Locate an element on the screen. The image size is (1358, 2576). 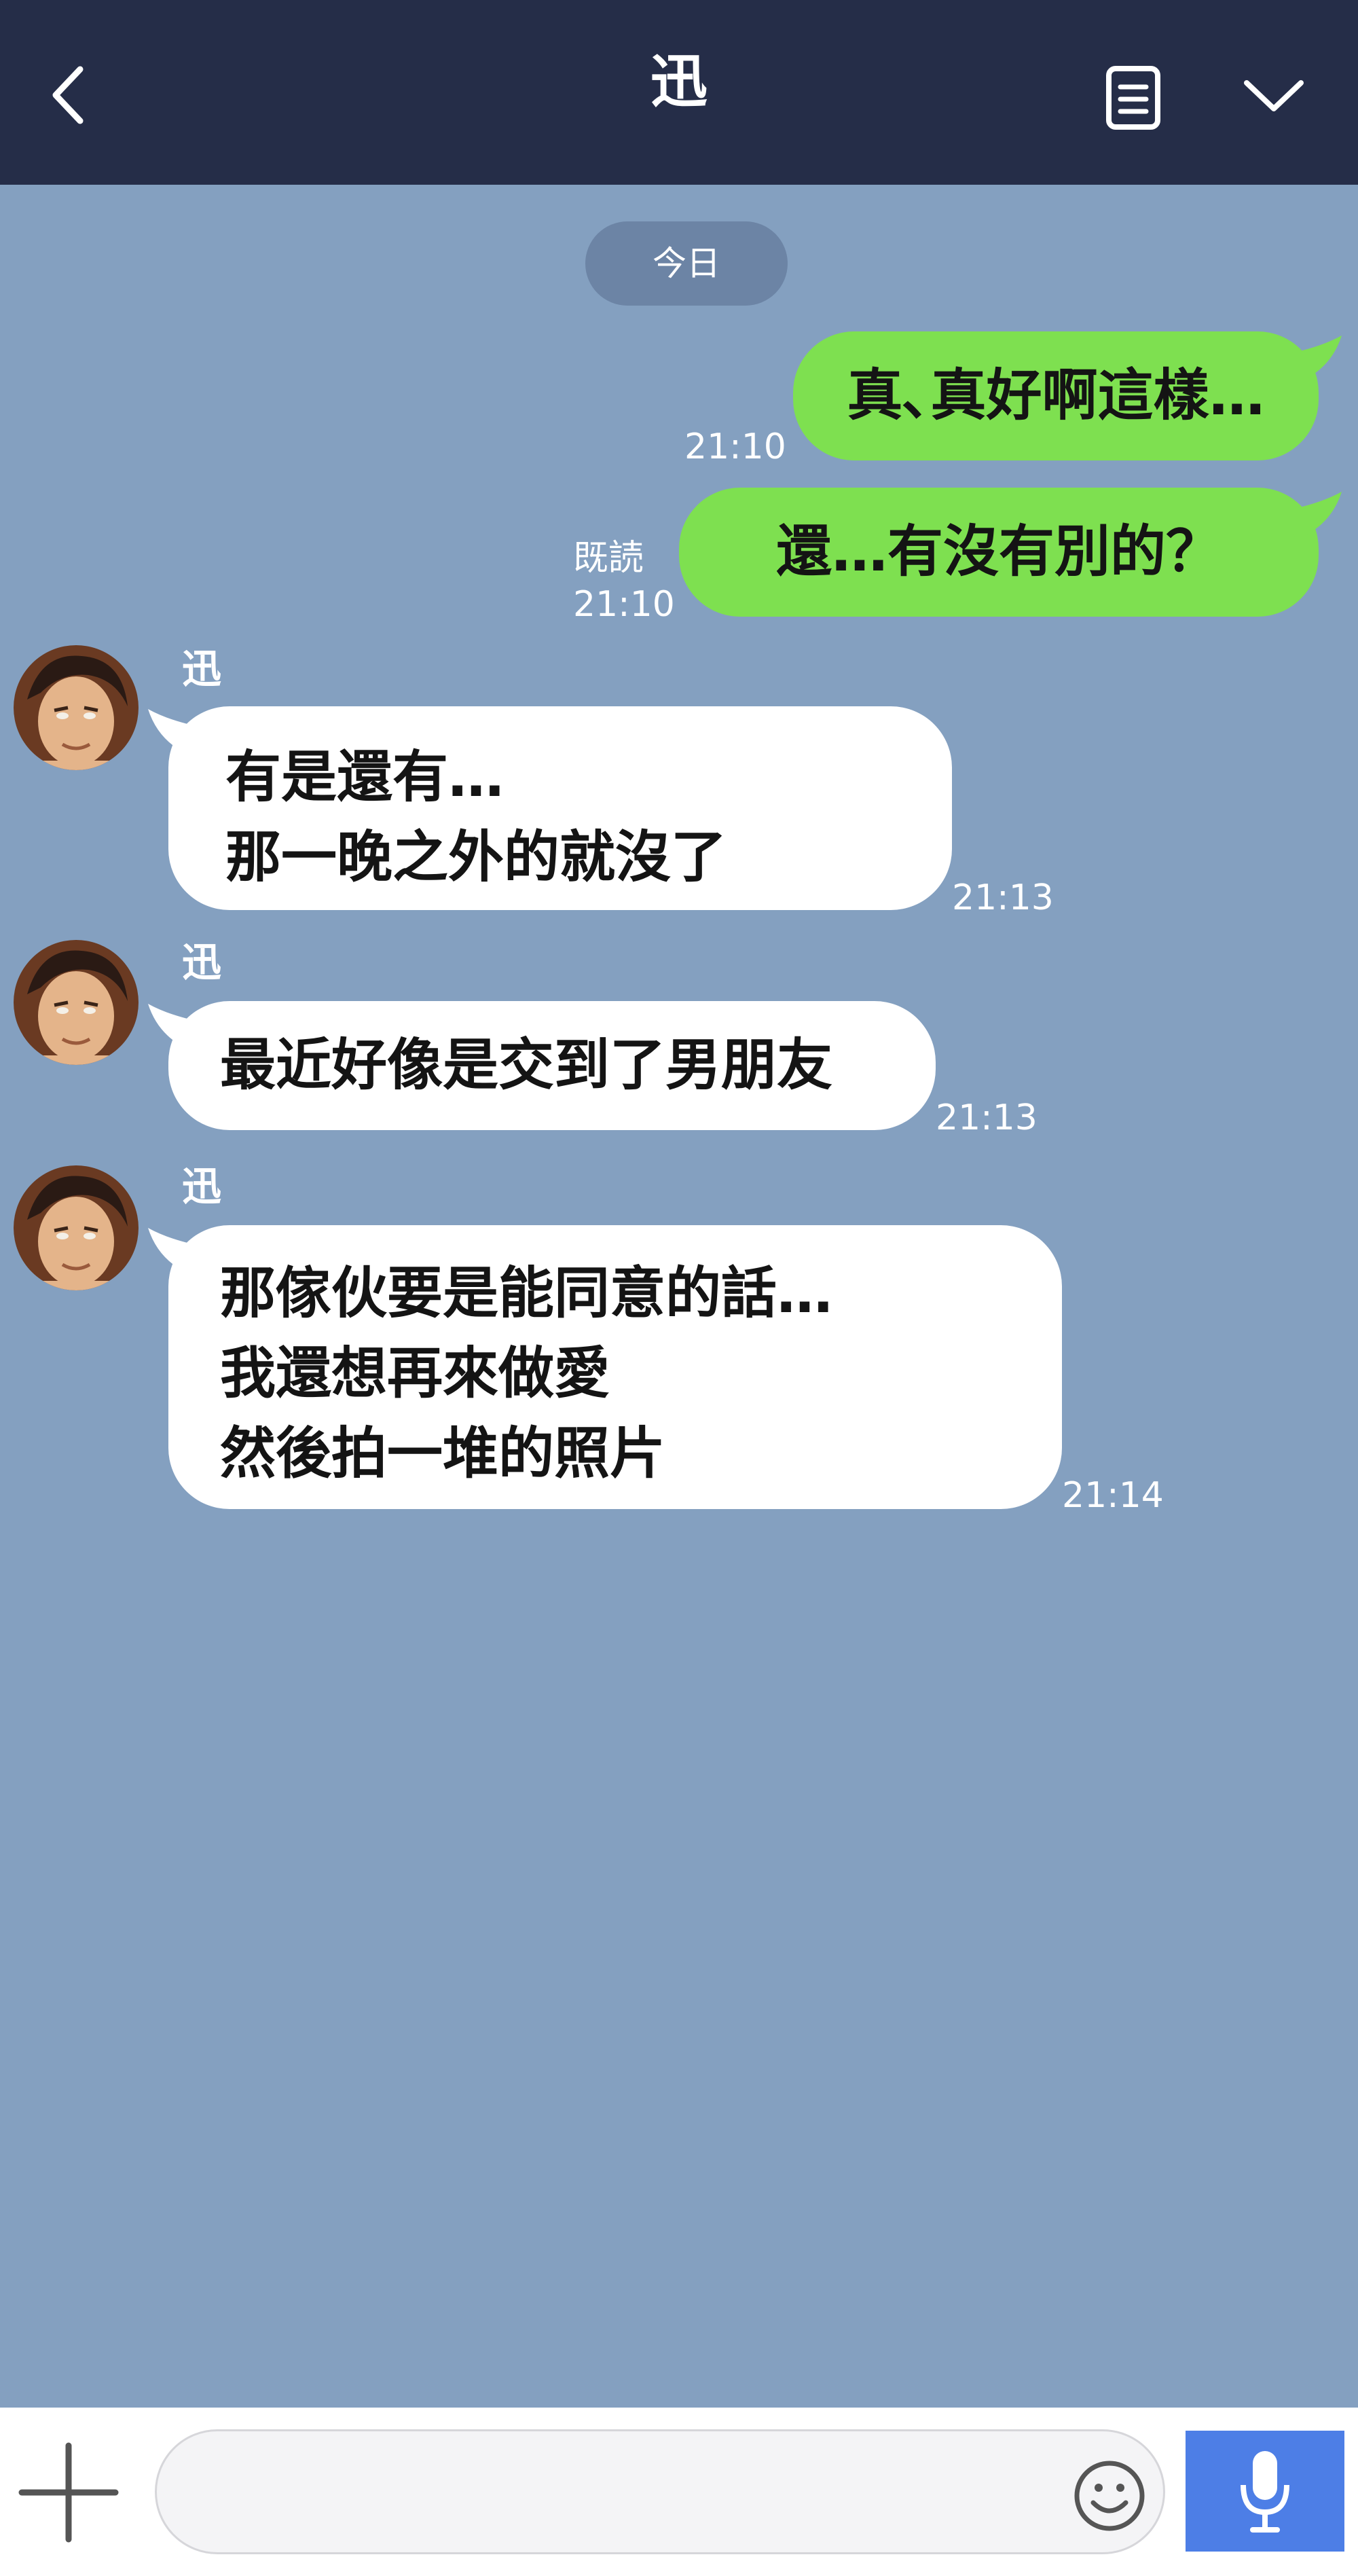
notes-button is located at coordinates (1133, 97).